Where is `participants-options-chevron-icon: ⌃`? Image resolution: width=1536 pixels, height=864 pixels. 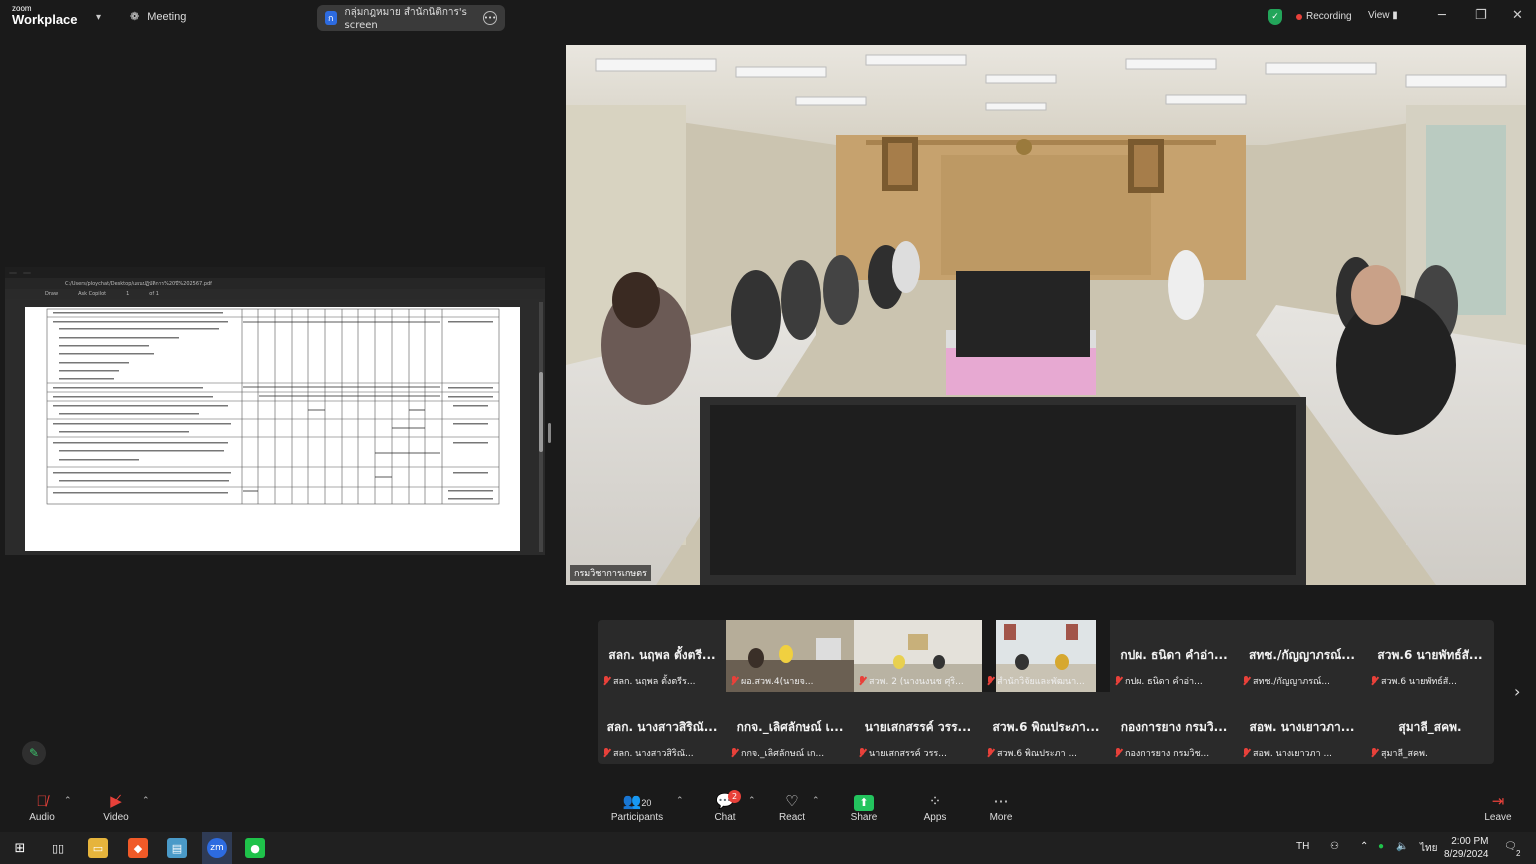 participants-options-chevron-icon: ⌃ is located at coordinates (680, 801).